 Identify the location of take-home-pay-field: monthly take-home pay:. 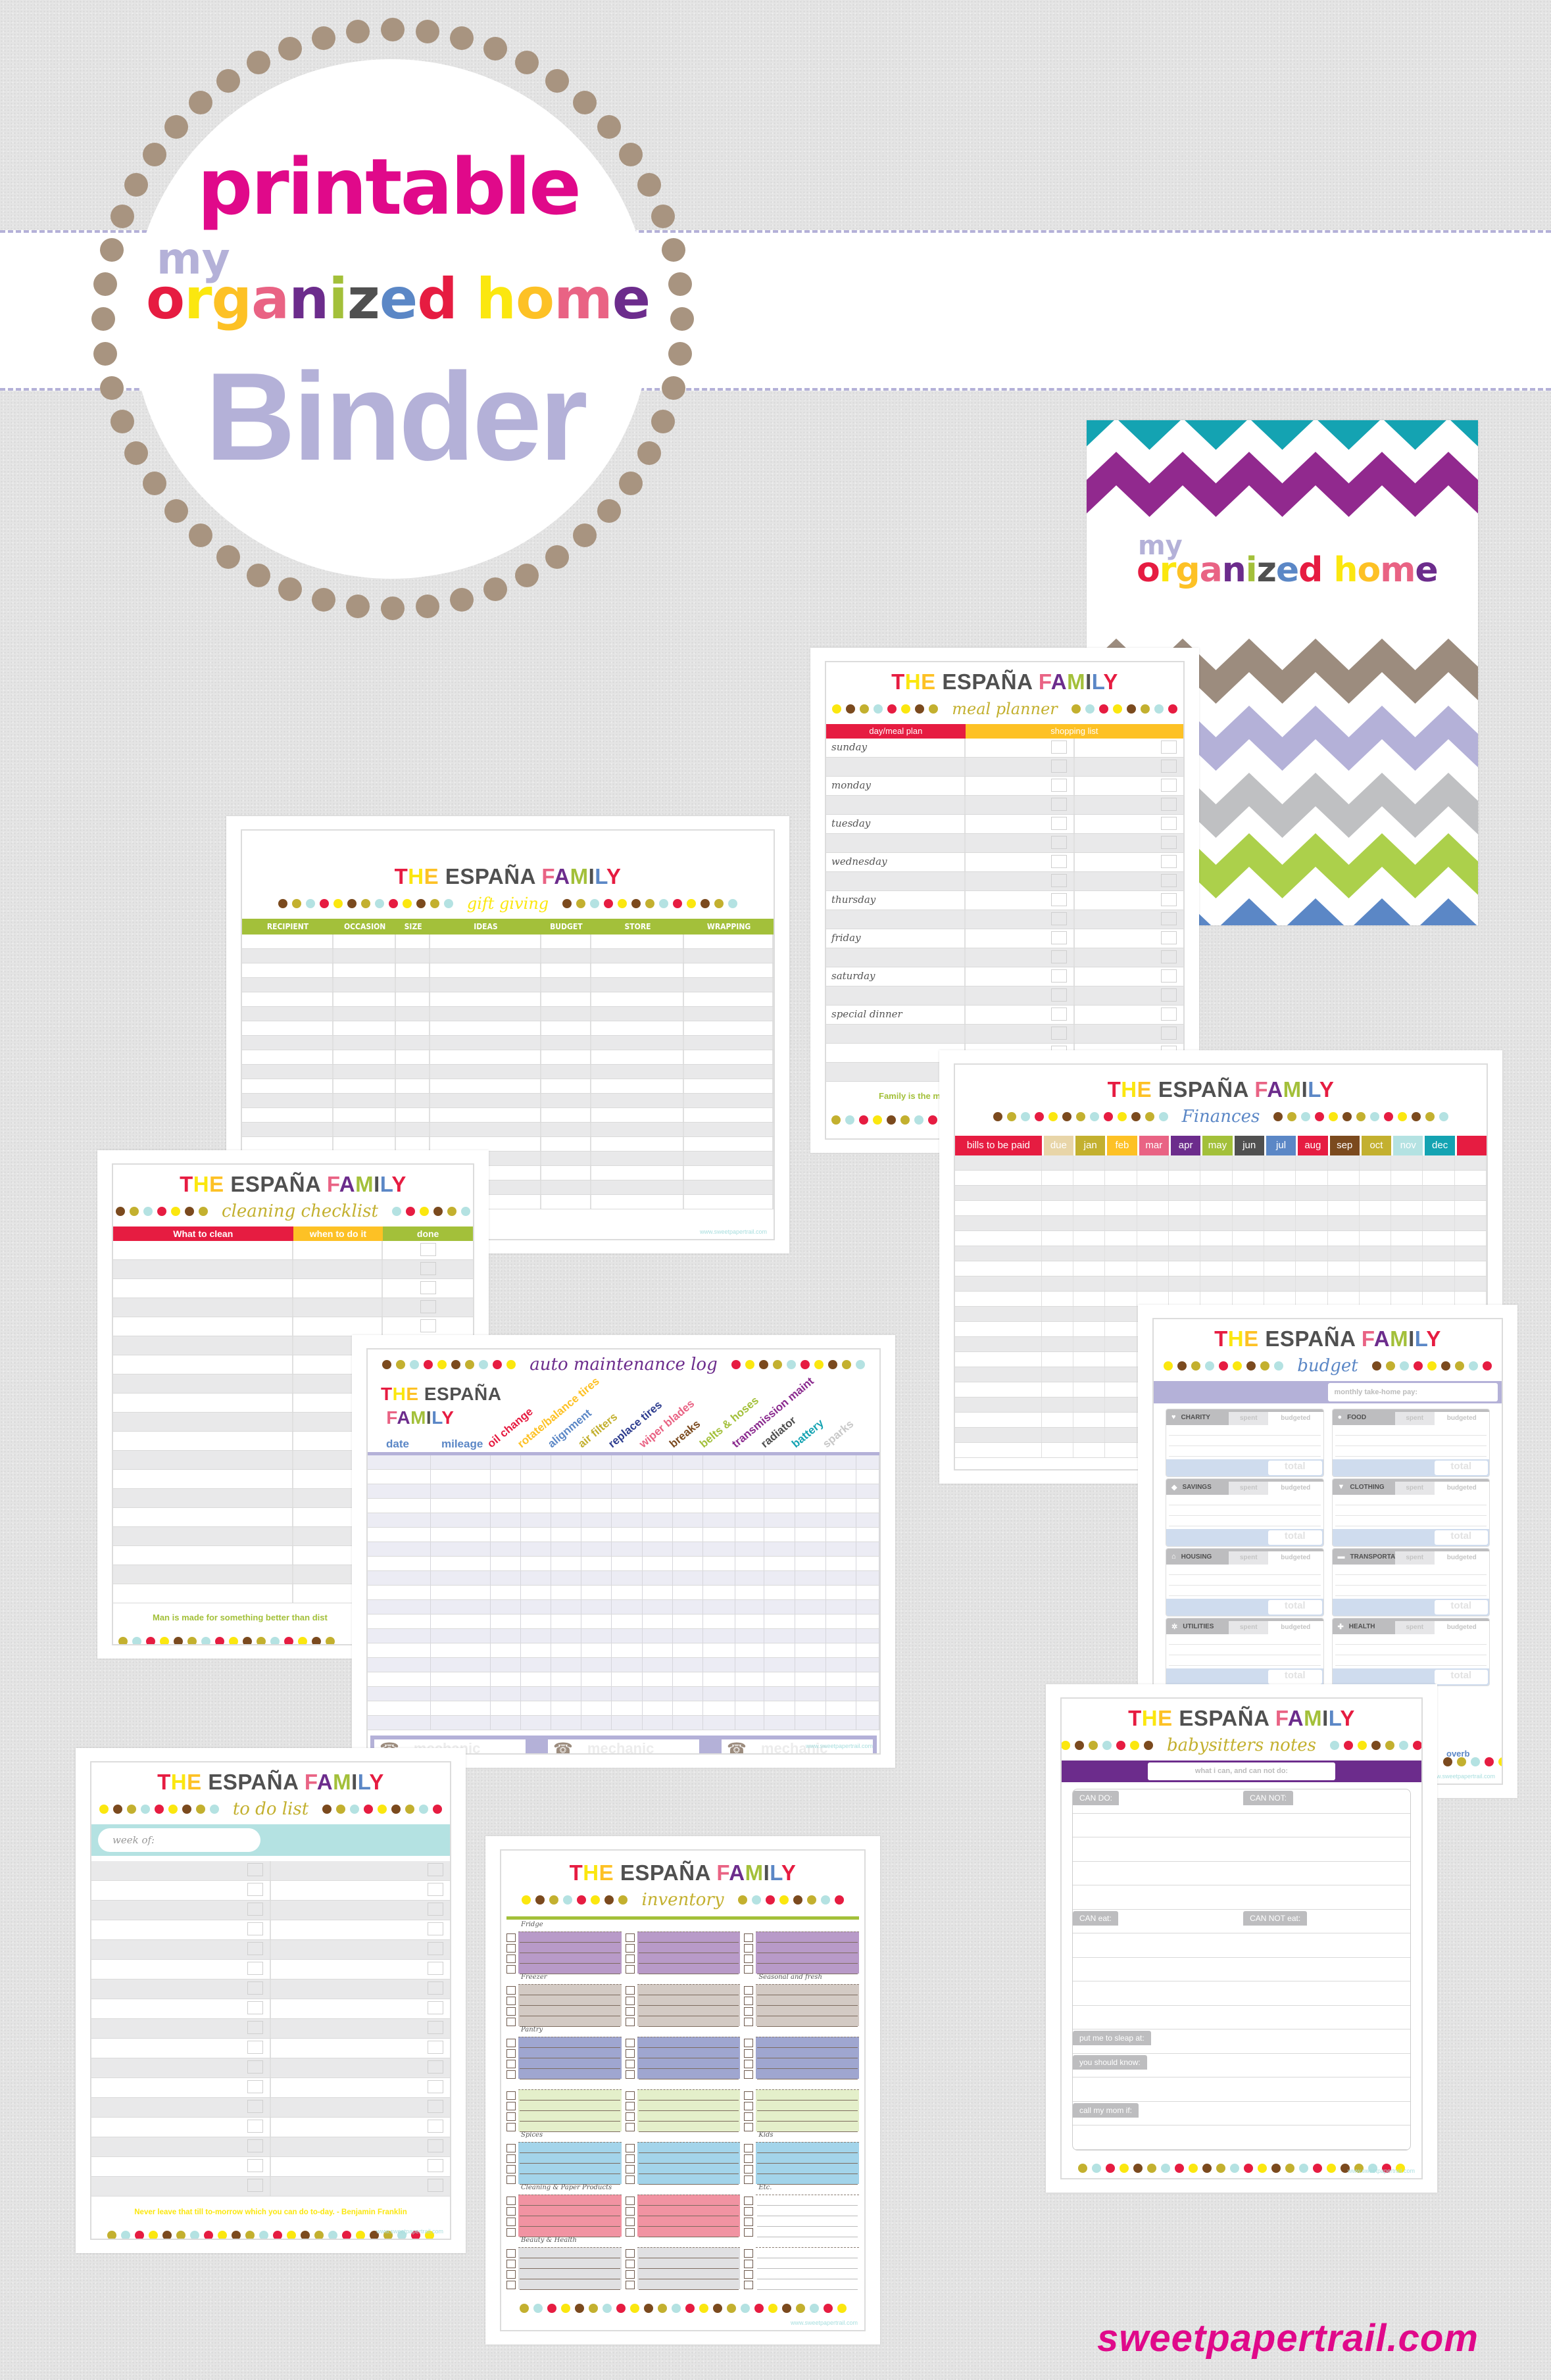
(1412, 1392).